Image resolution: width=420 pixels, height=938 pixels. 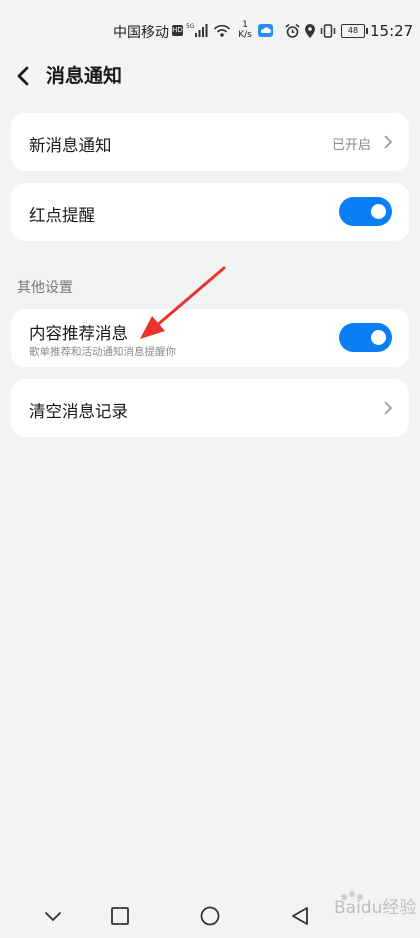 What do you see at coordinates (354, 31) in the screenshot?
I see `battery-indicator: 48` at bounding box center [354, 31].